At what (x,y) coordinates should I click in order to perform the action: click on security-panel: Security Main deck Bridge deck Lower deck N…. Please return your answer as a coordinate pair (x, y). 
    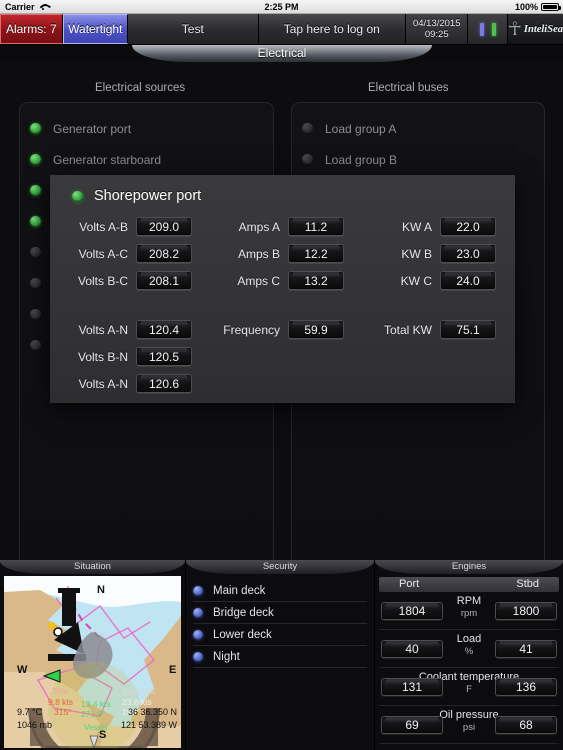
    Looking at the image, I should click on (280, 655).